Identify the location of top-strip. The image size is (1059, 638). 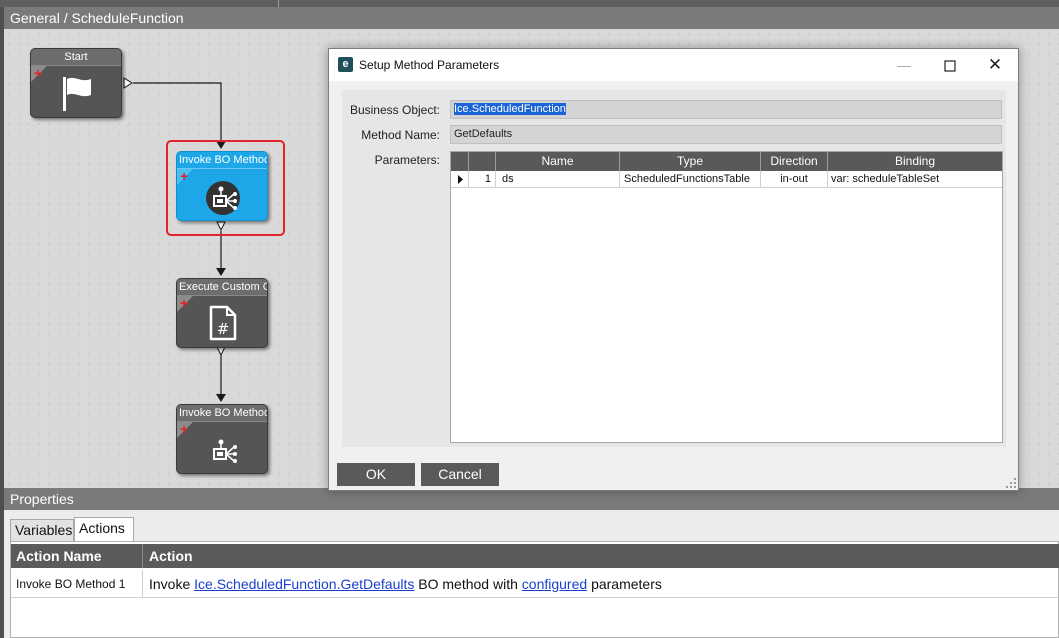
(529, 3).